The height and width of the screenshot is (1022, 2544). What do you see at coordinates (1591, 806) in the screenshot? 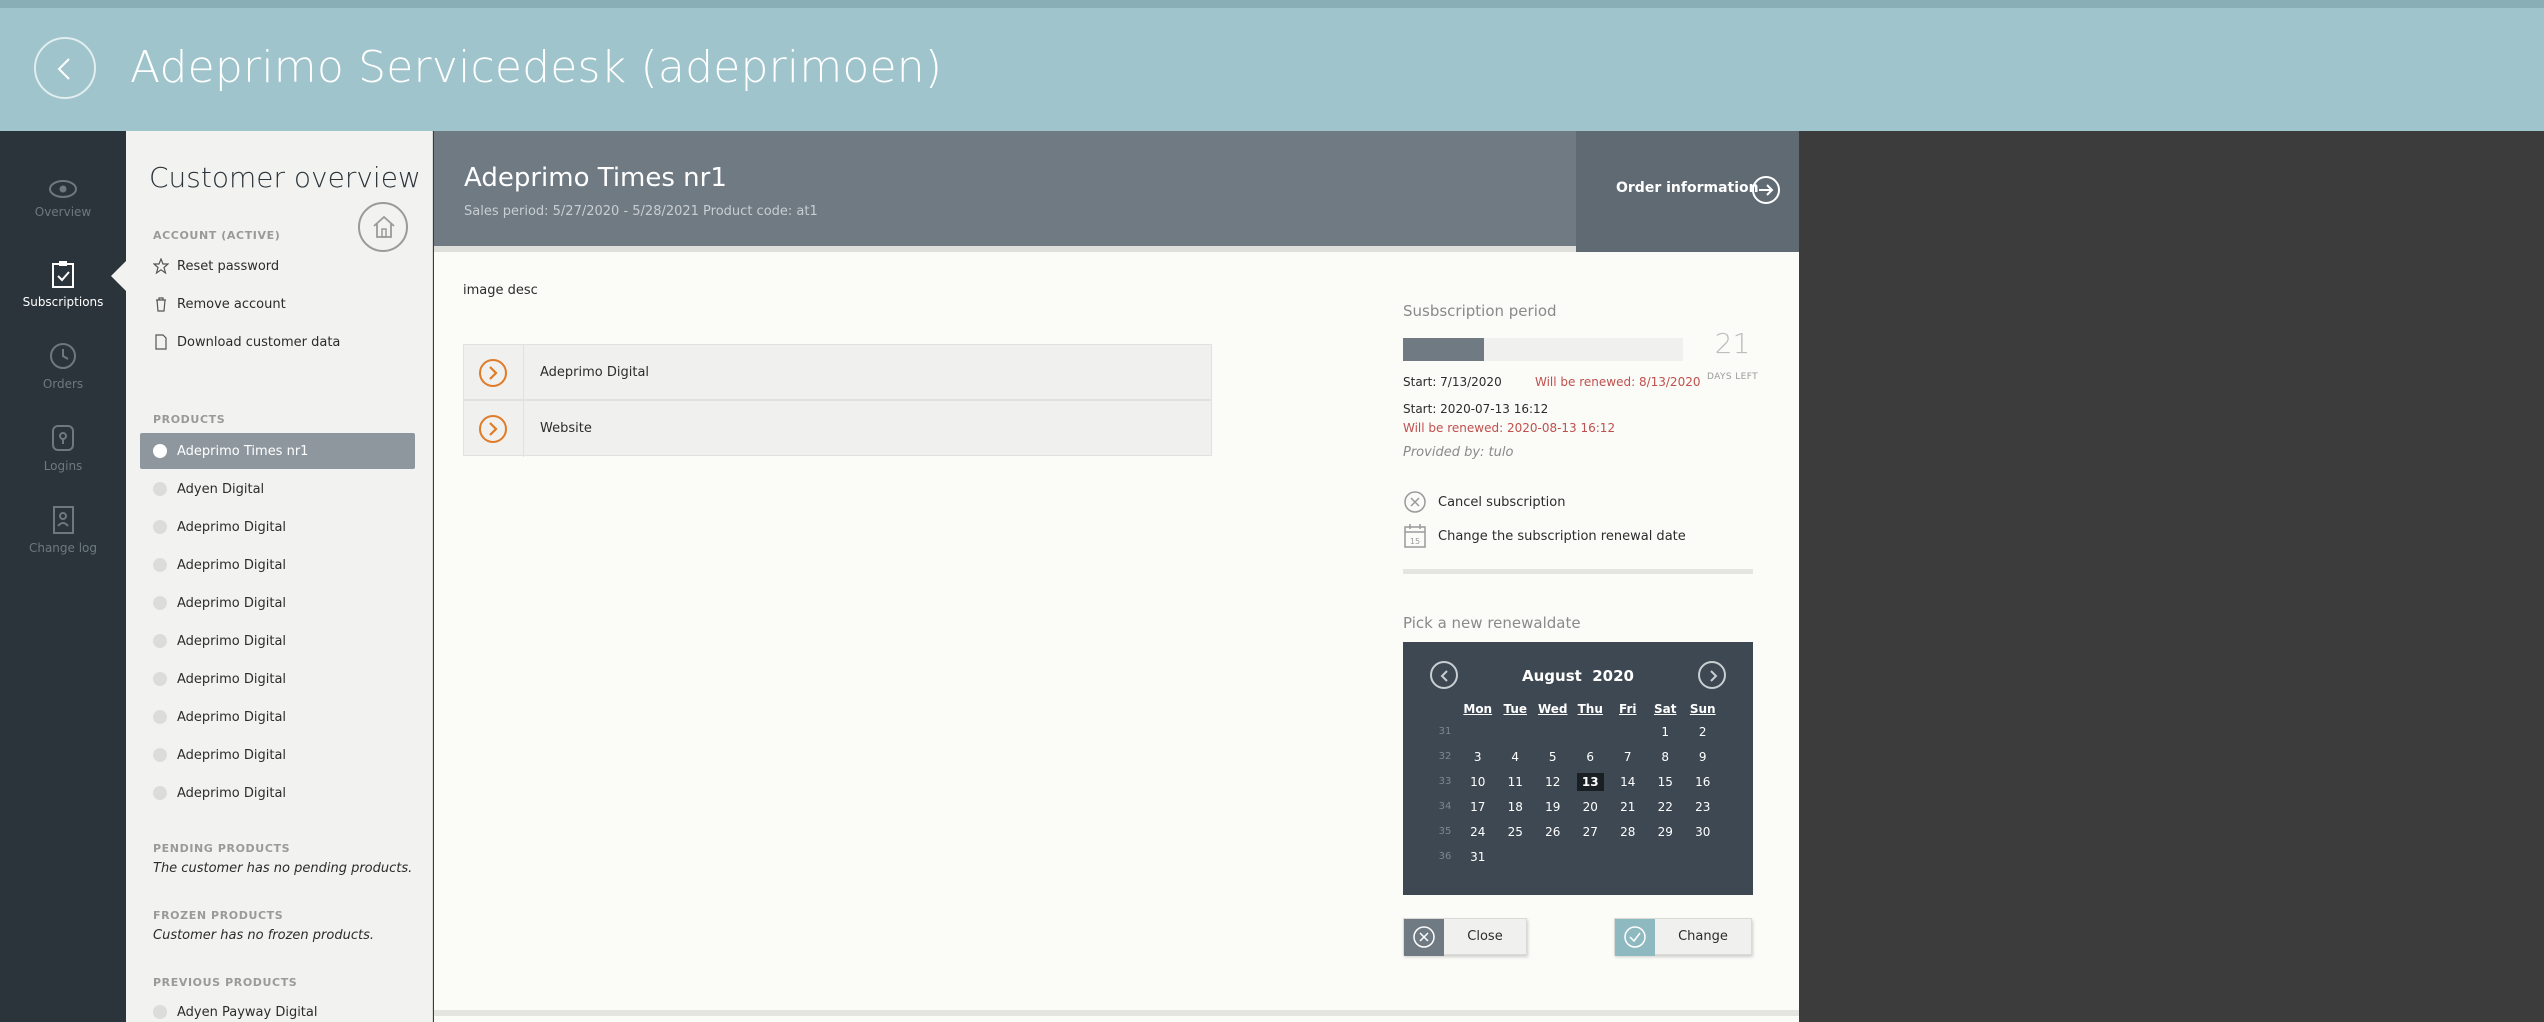
I see `calendar-day: 20` at bounding box center [1591, 806].